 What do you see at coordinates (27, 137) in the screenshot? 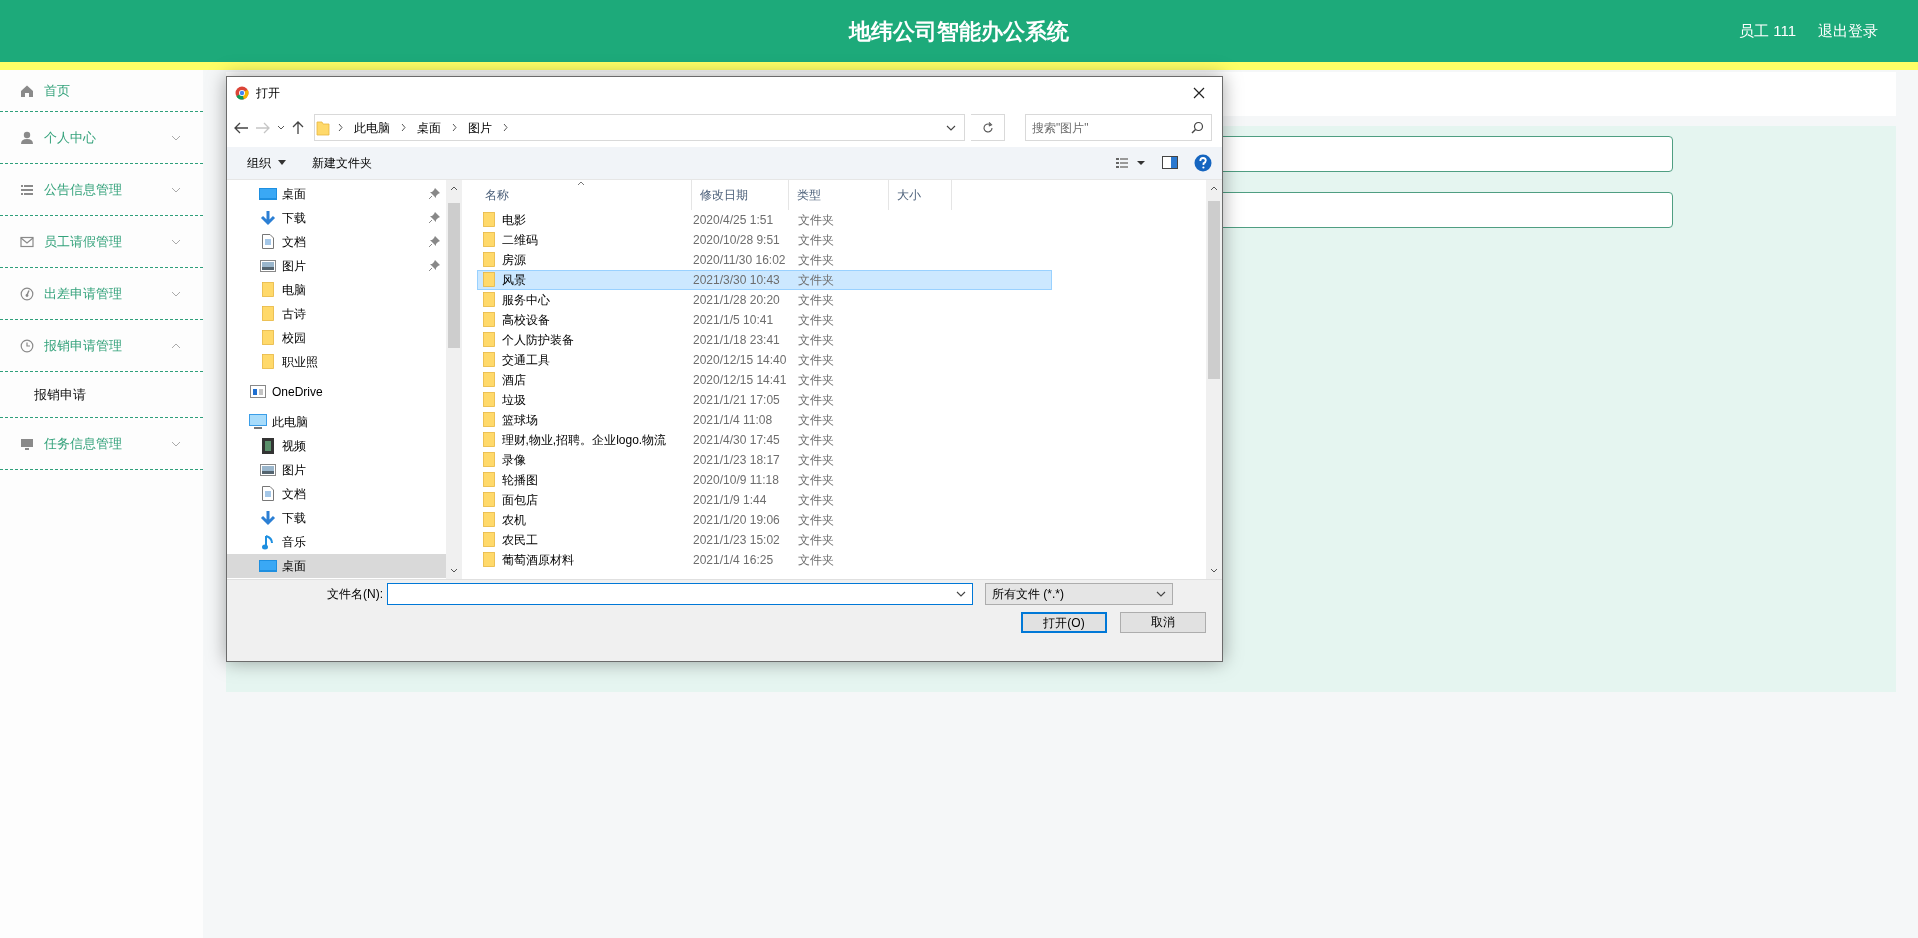
I see `user-icon` at bounding box center [27, 137].